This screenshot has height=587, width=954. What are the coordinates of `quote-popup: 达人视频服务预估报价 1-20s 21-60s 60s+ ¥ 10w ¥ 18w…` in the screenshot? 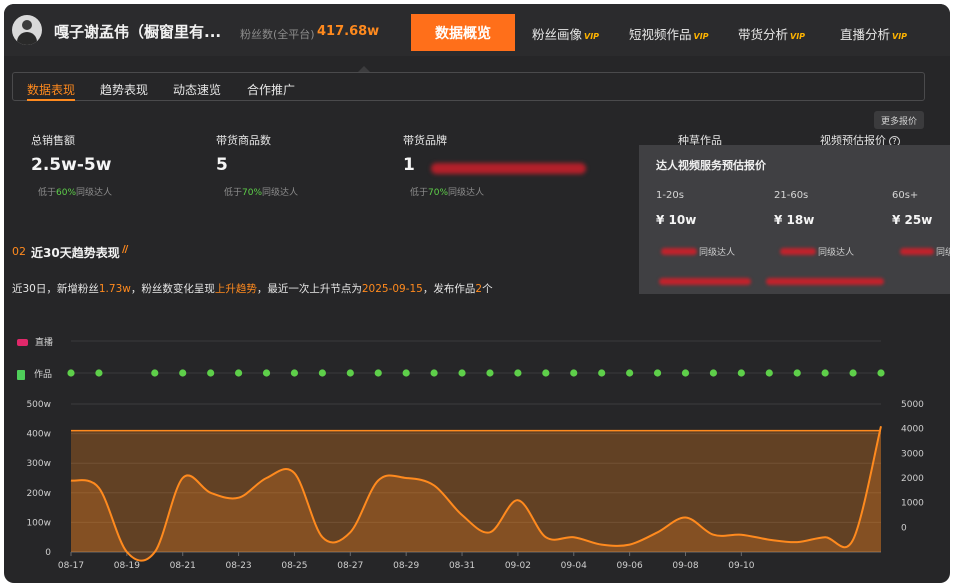 It's located at (794, 219).